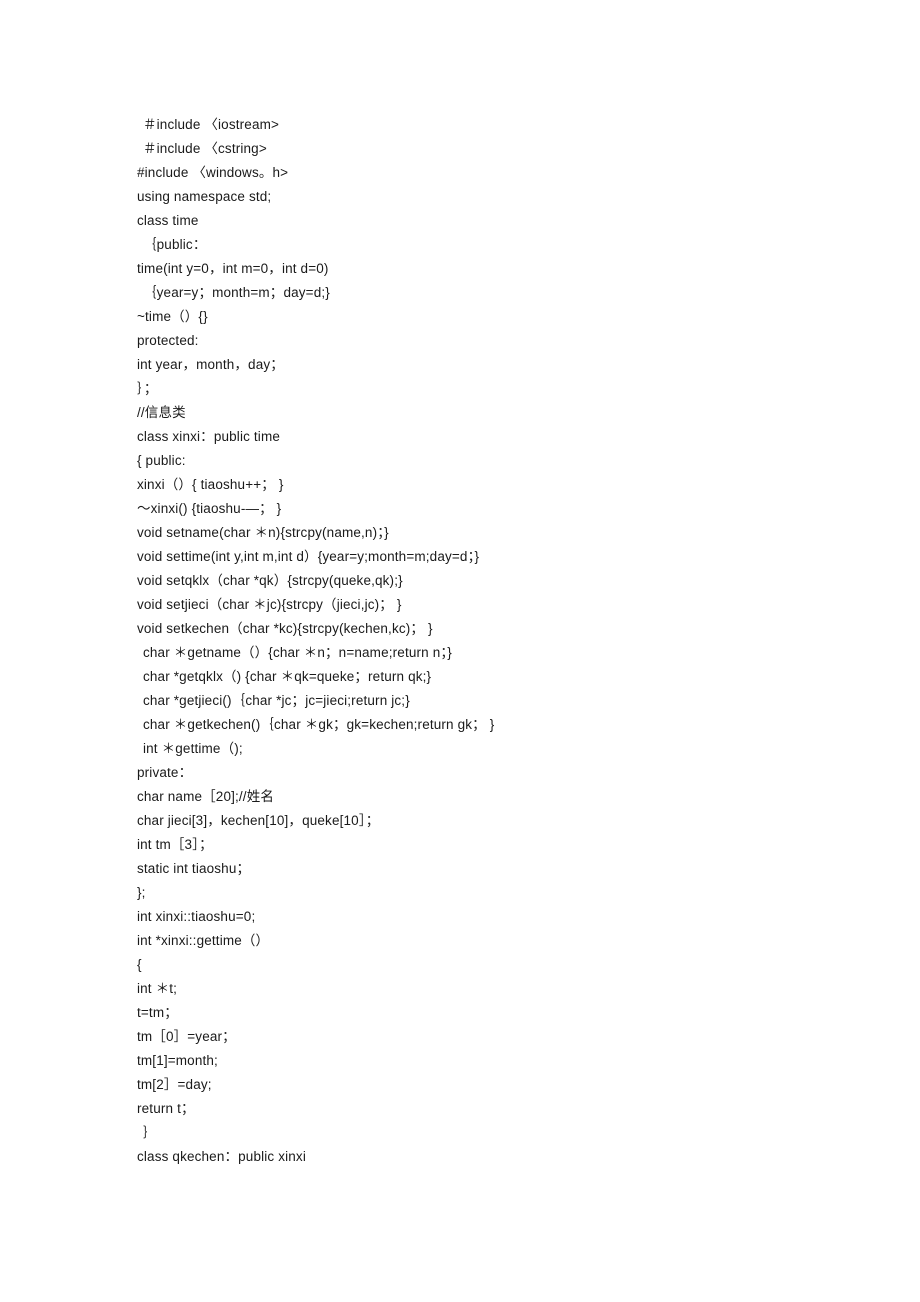  What do you see at coordinates (193, 748) in the screenshot?
I see `code-line: int ＊gettime（);` at bounding box center [193, 748].